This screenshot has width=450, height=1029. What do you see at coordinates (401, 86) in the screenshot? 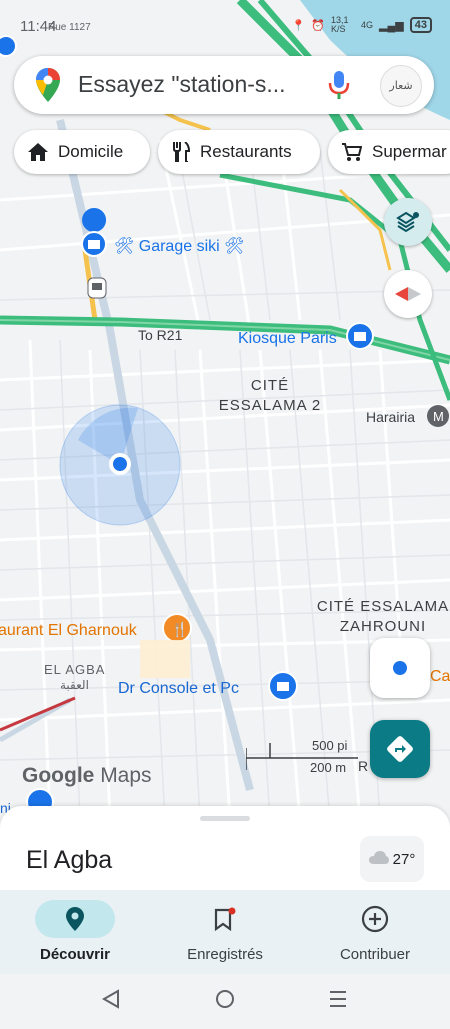
I see `profile-avatar: شعار` at bounding box center [401, 86].